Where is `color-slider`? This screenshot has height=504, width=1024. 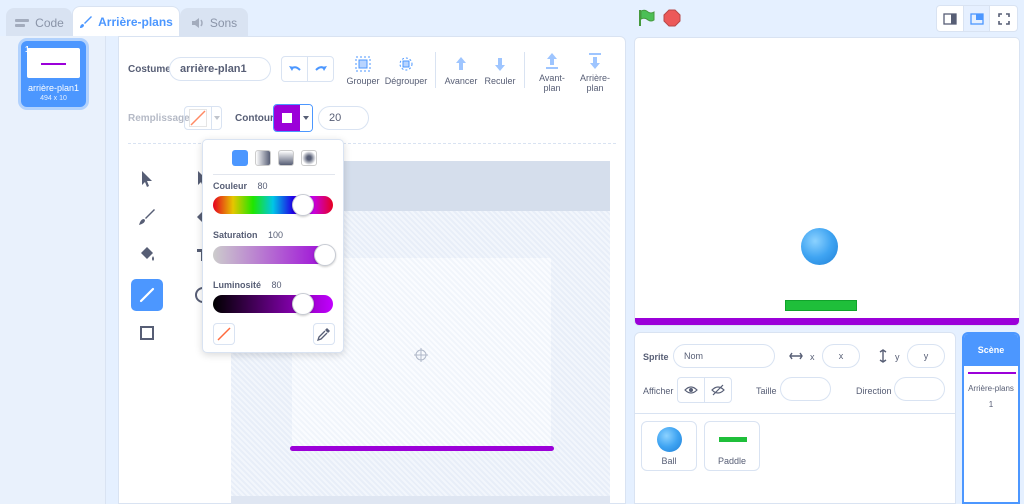
color-slider is located at coordinates (273, 205).